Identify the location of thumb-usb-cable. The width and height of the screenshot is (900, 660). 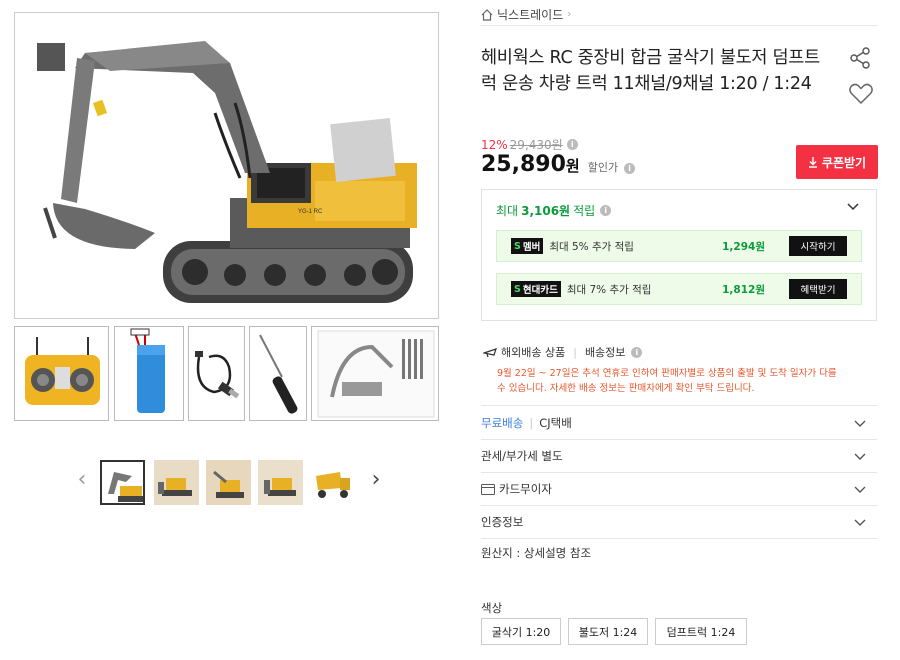
(216, 373).